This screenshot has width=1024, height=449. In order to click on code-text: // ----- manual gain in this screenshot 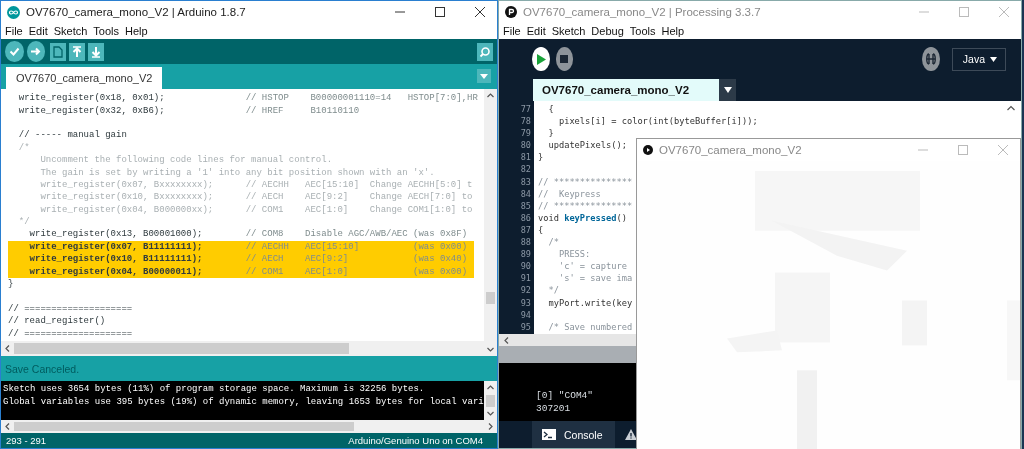, I will do `click(72, 135)`.